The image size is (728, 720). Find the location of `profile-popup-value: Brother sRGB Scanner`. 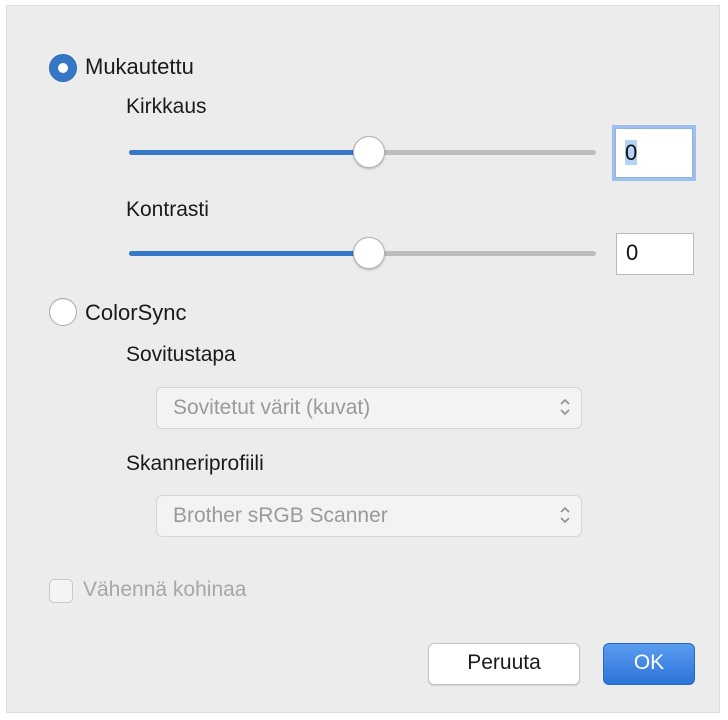

profile-popup-value: Brother sRGB Scanner is located at coordinates (280, 515).